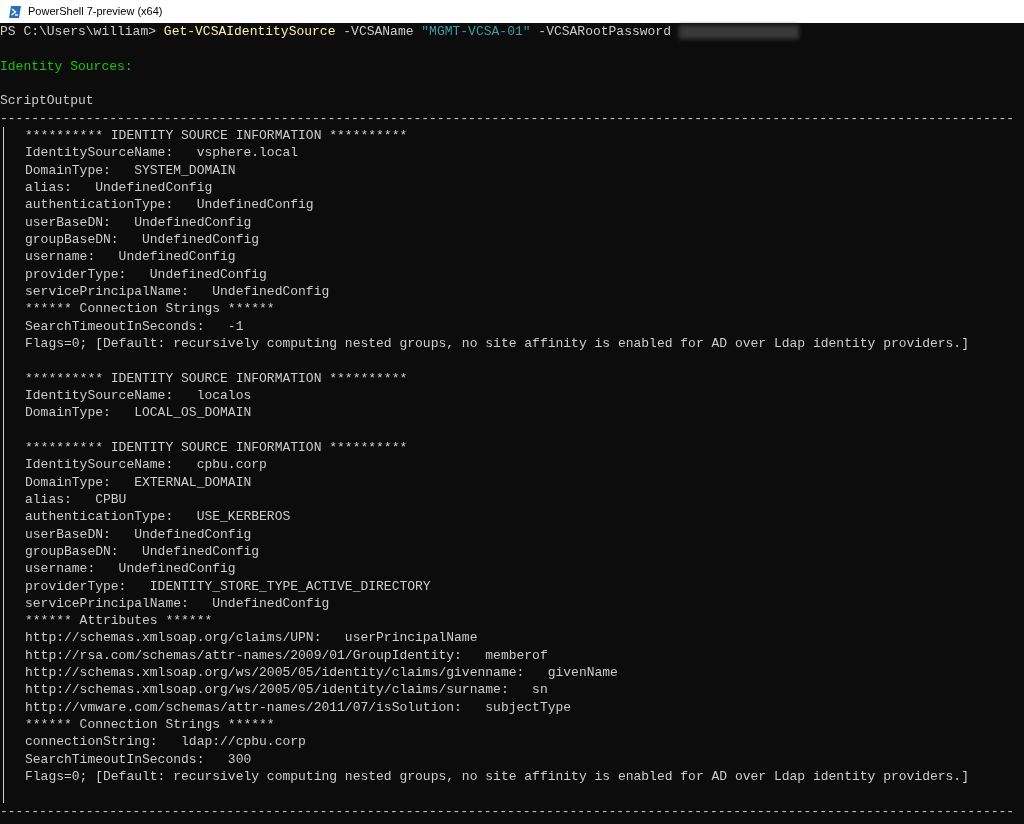 The width and height of the screenshot is (1024, 824). What do you see at coordinates (138, 413) in the screenshot?
I see `output-line: DomainType: LOCAL_OS_DOMAIN` at bounding box center [138, 413].